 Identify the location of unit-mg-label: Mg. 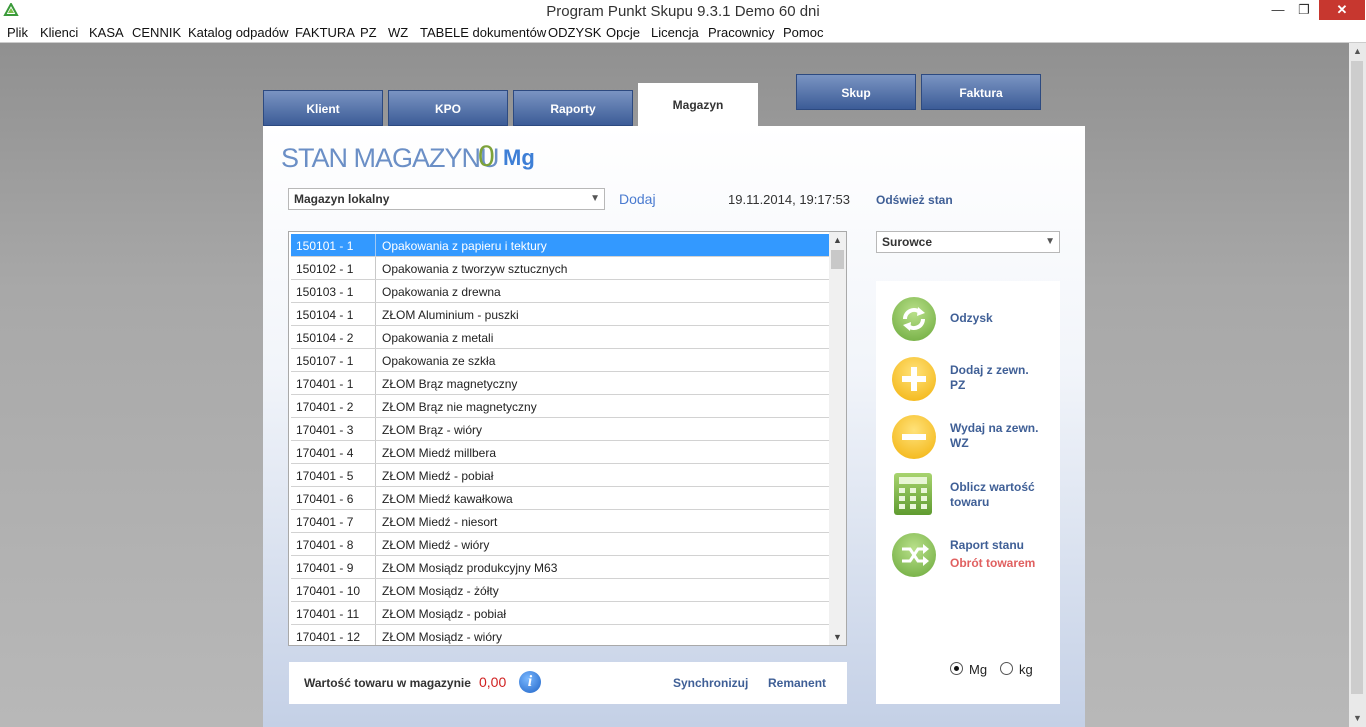
(978, 669).